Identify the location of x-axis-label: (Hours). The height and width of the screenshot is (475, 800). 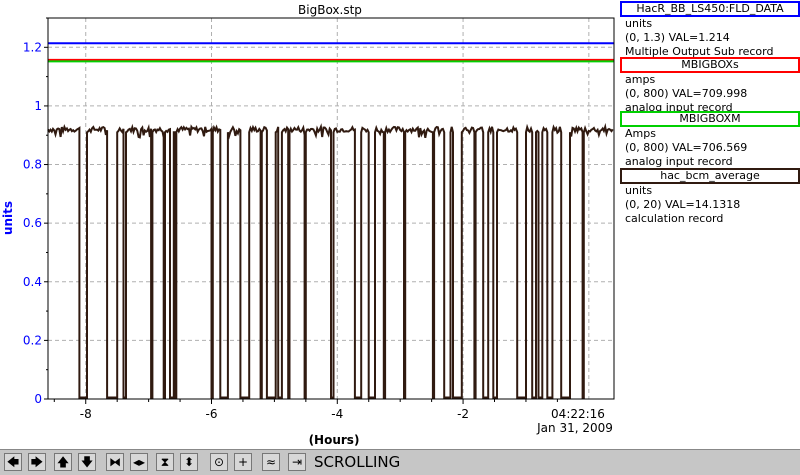
(334, 440).